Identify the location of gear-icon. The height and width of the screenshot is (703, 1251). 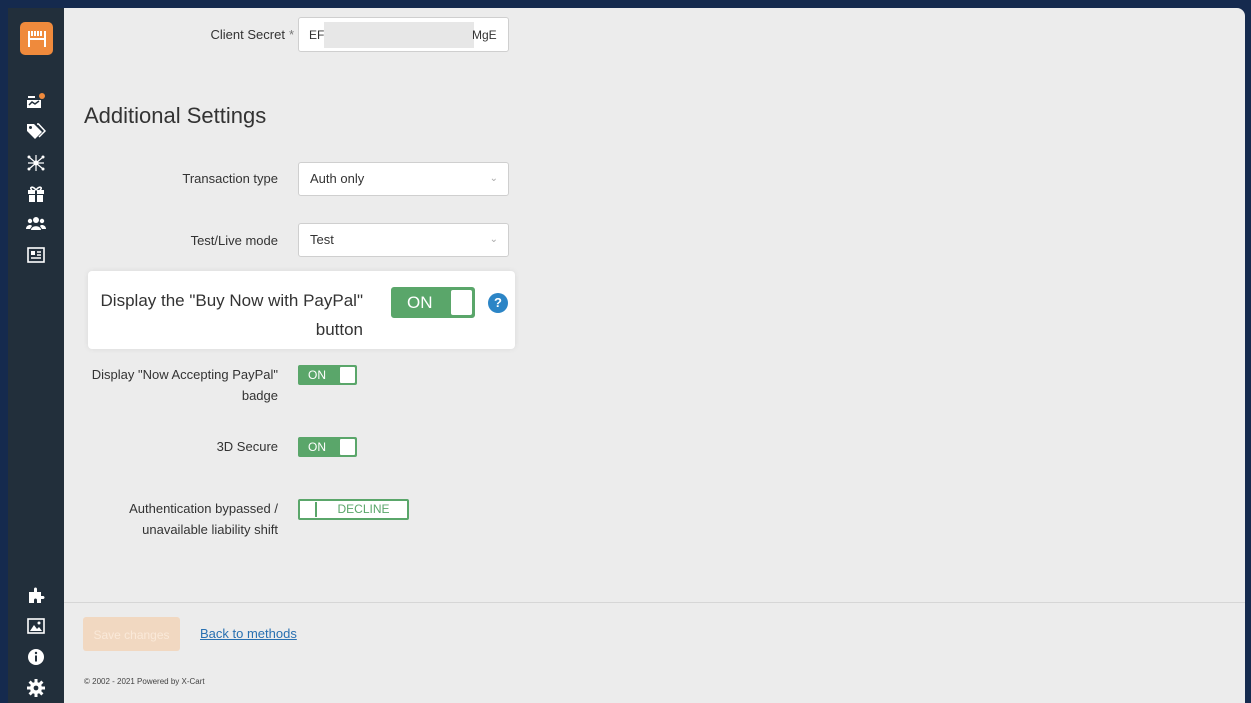
(36, 688).